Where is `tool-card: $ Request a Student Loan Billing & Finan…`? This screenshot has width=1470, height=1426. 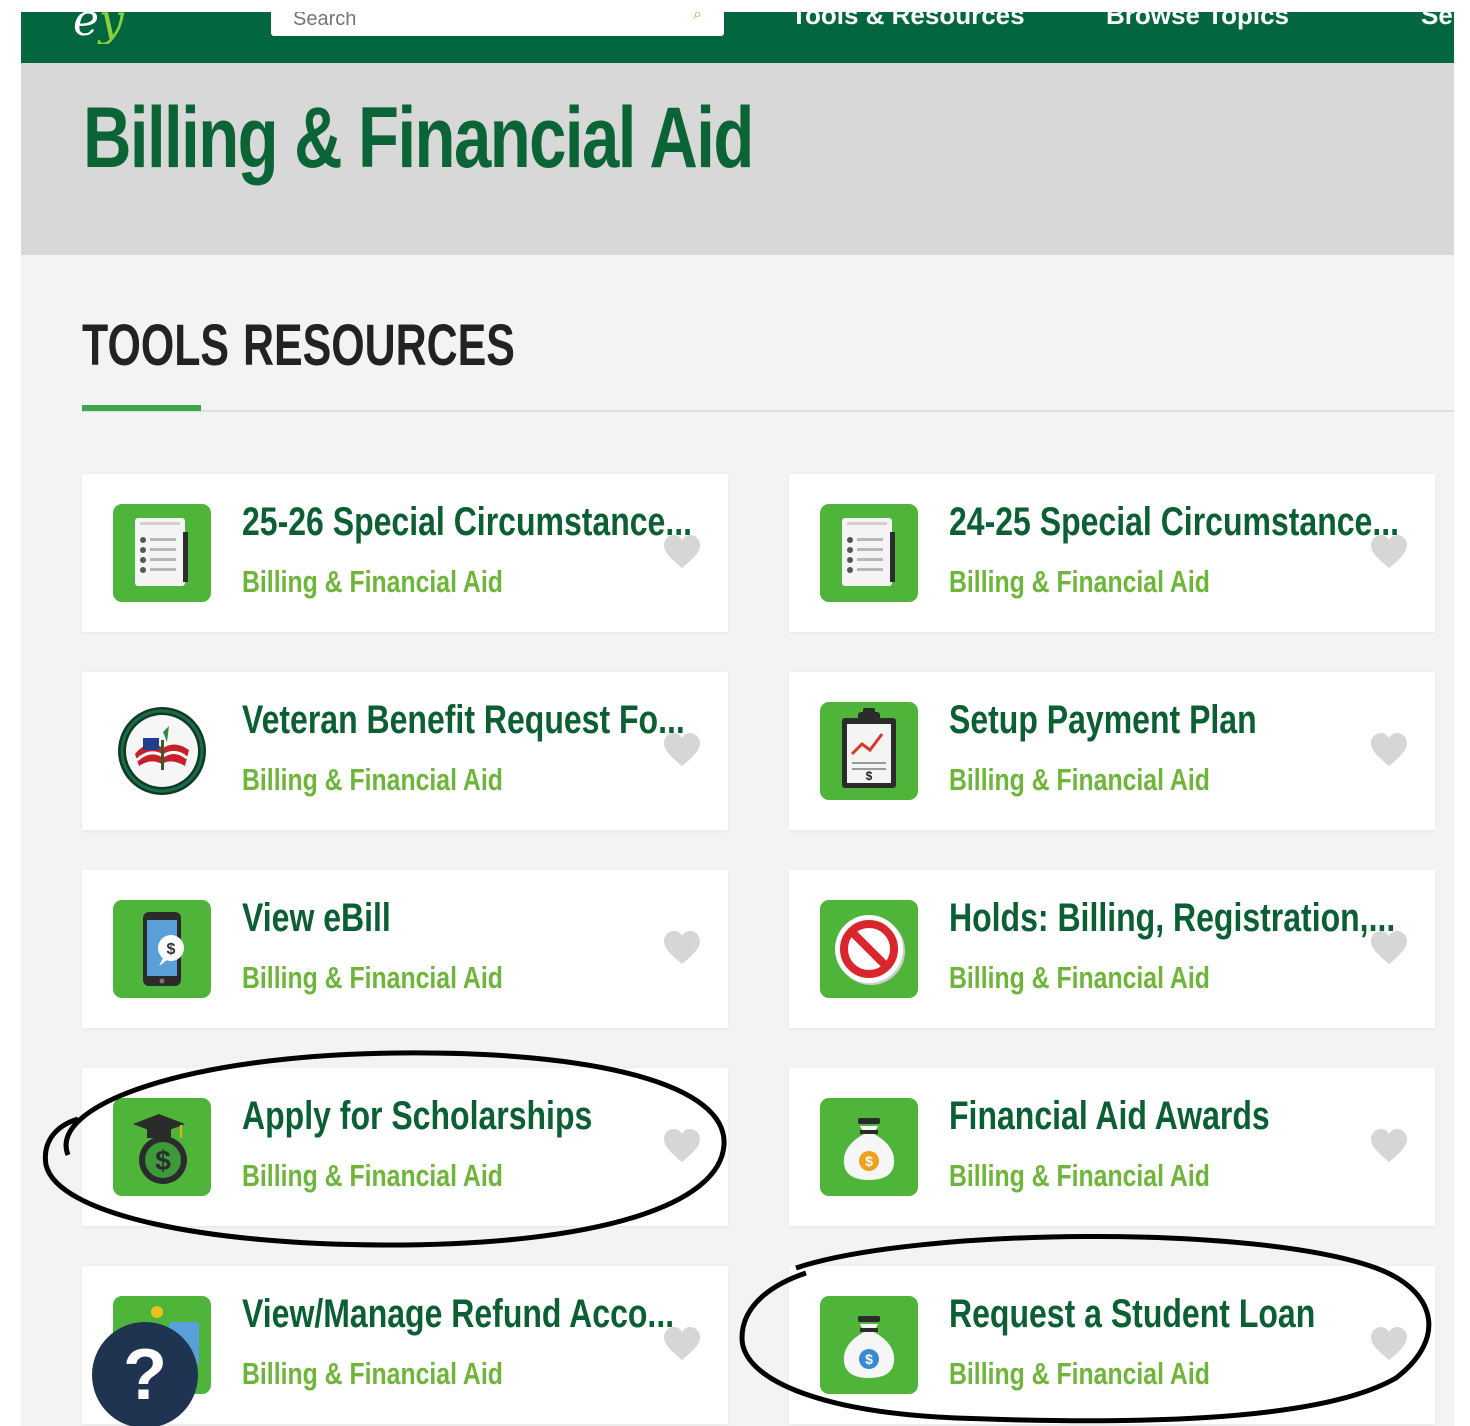 tool-card: $ Request a Student Loan Billing & Finan… is located at coordinates (1112, 1345).